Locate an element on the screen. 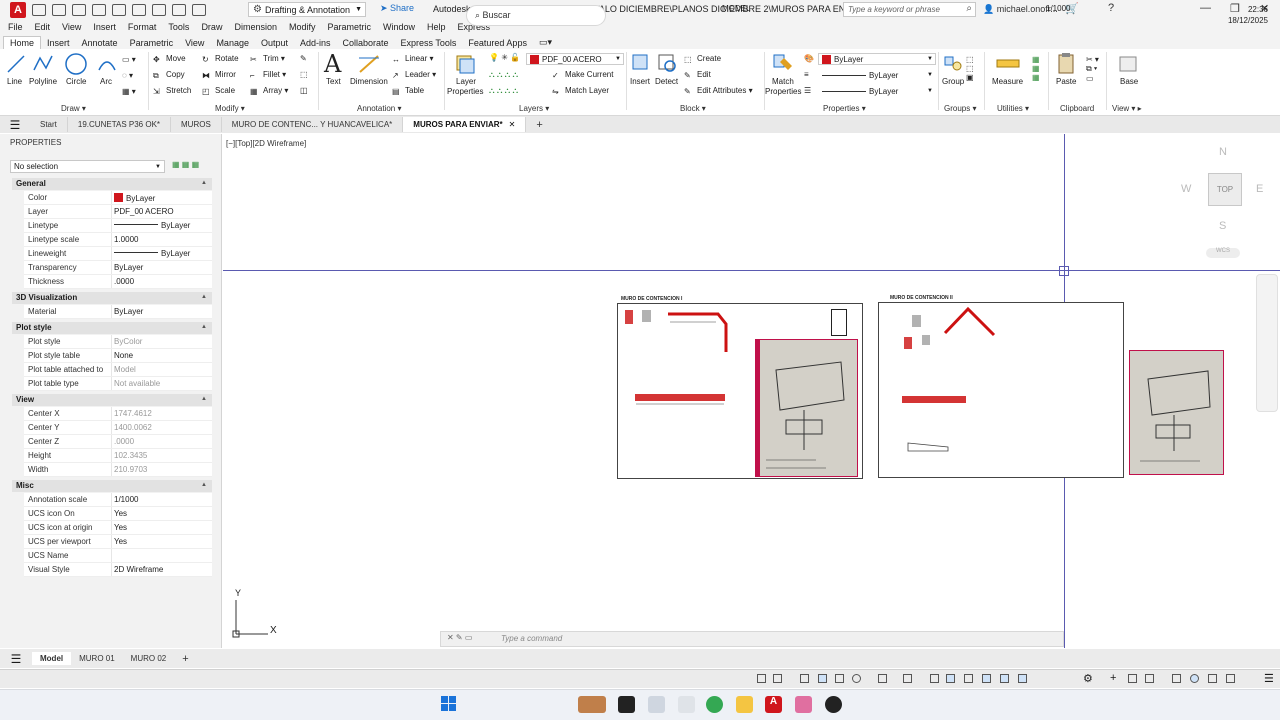 The width and height of the screenshot is (1280, 720). dynamic-ucs-icon is located at coordinates (1004, 678).